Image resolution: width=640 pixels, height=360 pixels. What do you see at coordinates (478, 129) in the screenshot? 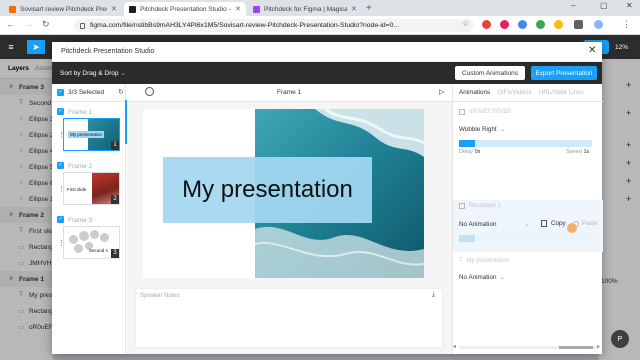
I see `animation-value: Wobble Right` at bounding box center [478, 129].